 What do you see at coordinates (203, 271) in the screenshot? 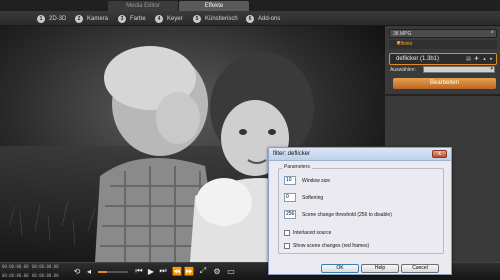
I see `fullscreen-icon: ⤢` at bounding box center [203, 271].